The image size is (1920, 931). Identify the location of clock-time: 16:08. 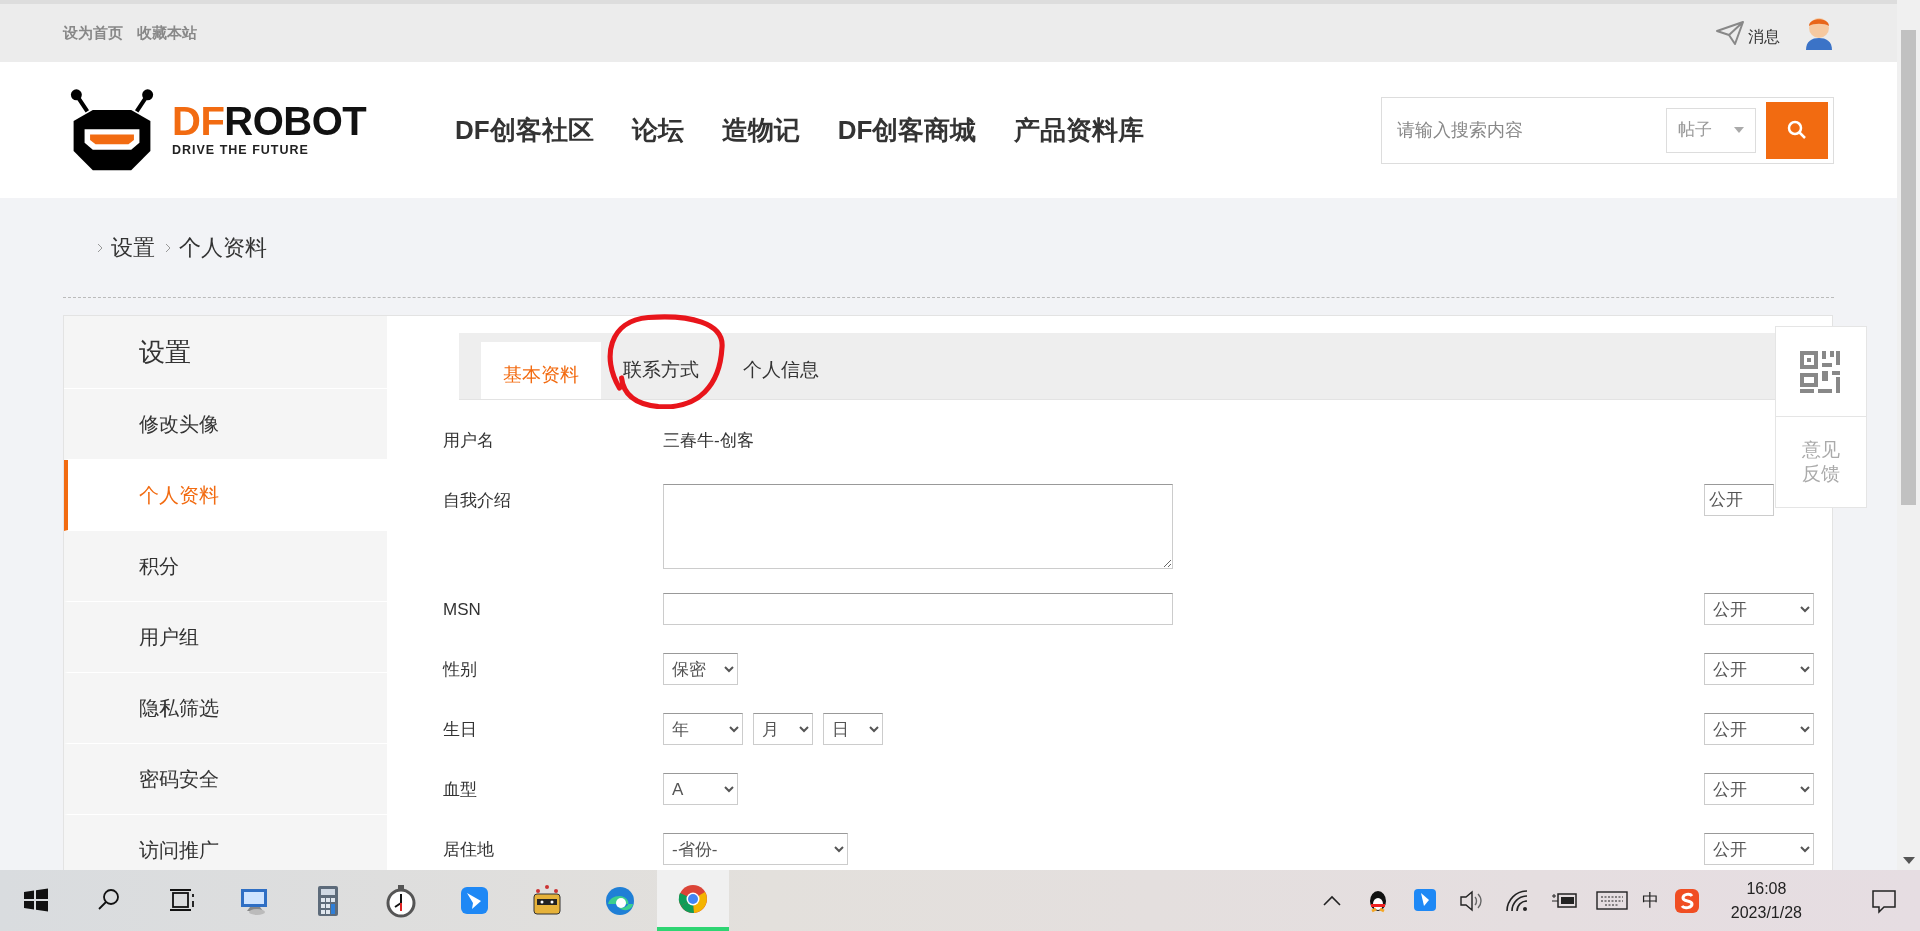
(1766, 889).